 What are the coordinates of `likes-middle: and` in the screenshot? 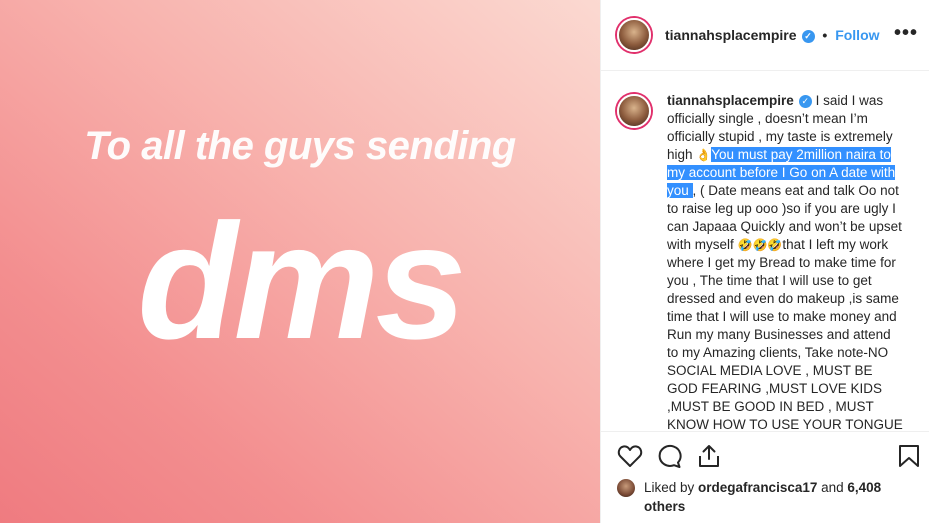 It's located at (832, 487).